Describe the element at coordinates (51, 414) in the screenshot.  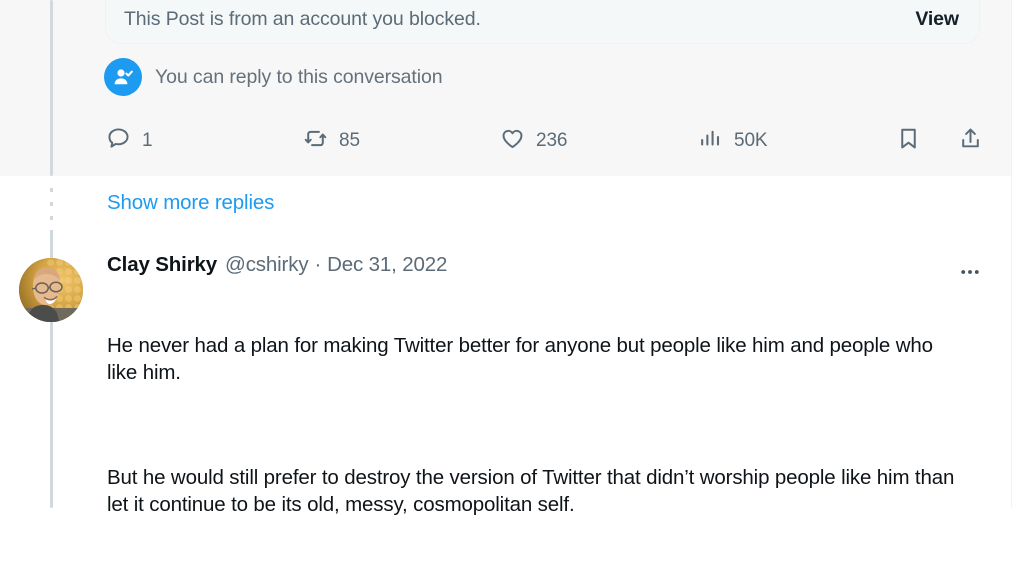
I see `thread-connector-bottom` at that location.